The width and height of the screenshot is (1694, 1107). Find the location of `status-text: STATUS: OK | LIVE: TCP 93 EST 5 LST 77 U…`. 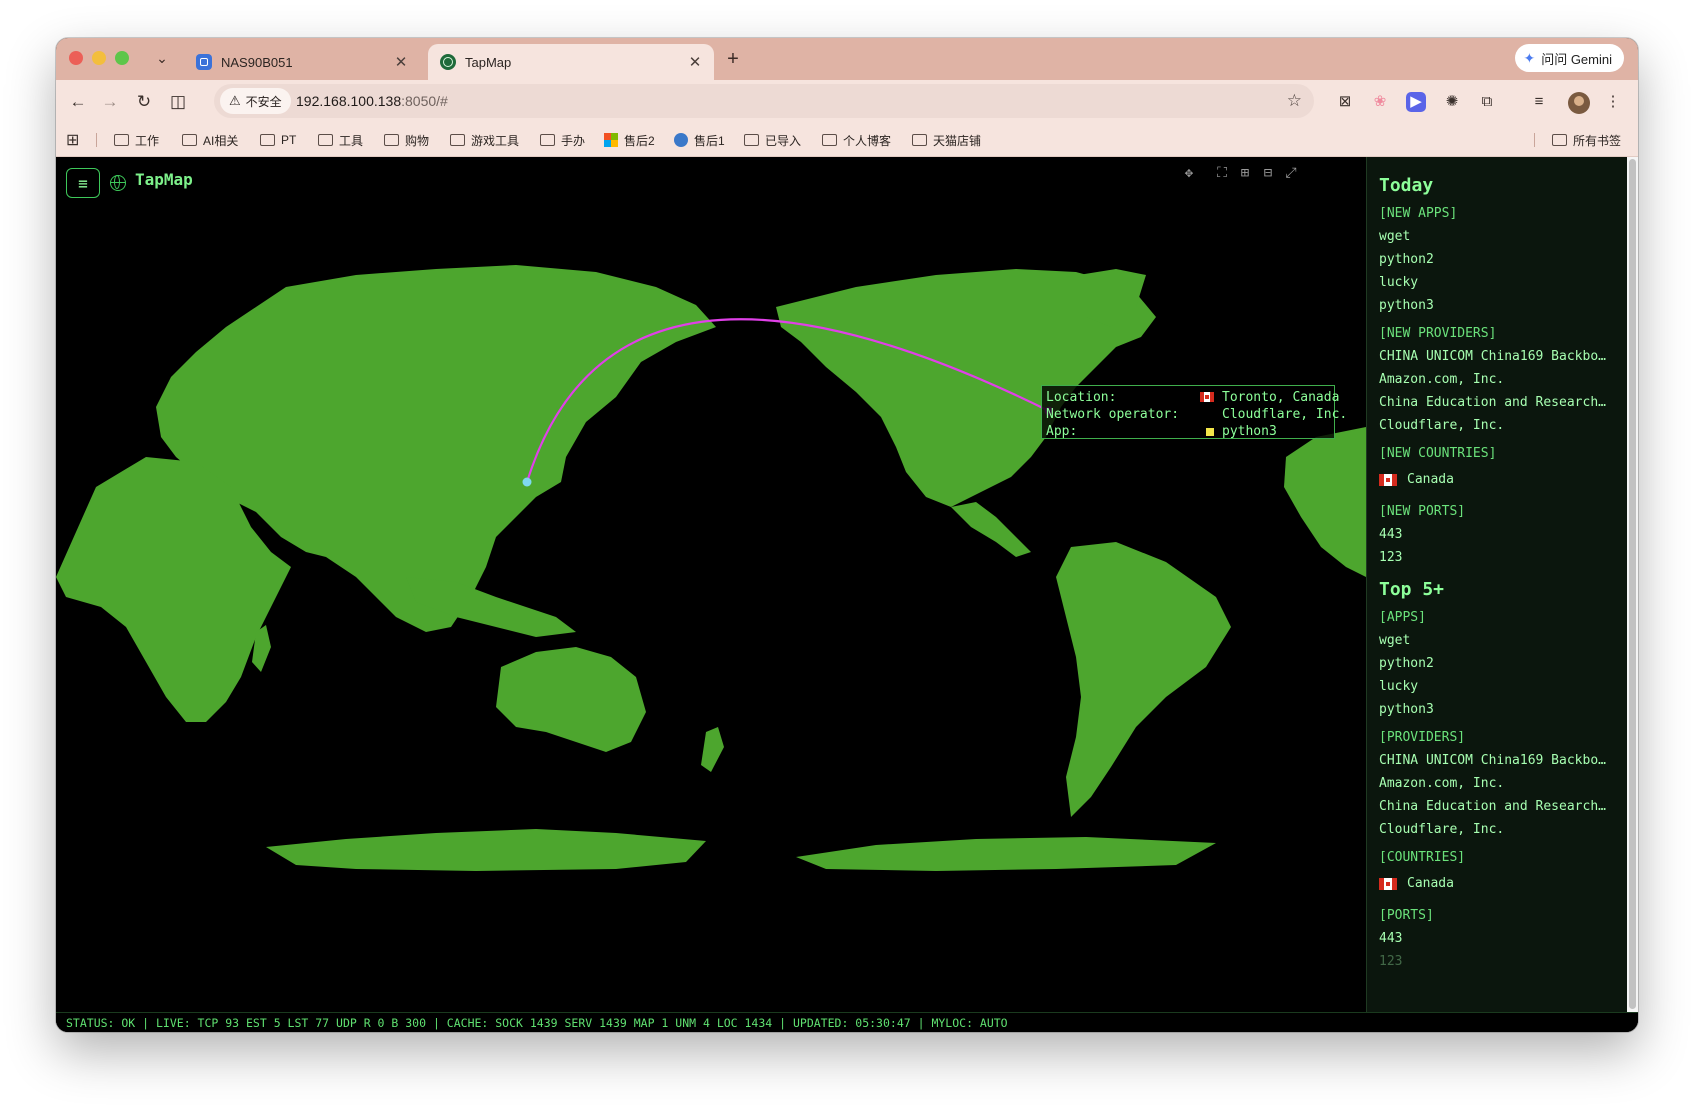

status-text: STATUS: OK | LIVE: TCP 93 EST 5 LST 77 U… is located at coordinates (537, 1023).